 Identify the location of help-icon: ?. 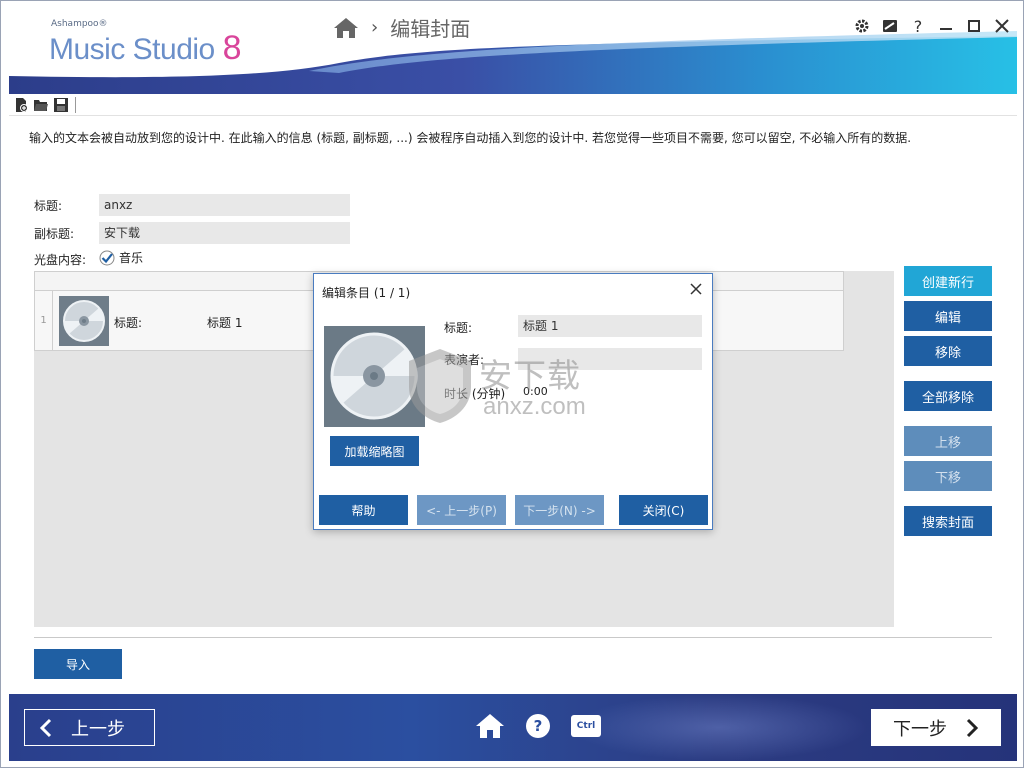
(918, 26).